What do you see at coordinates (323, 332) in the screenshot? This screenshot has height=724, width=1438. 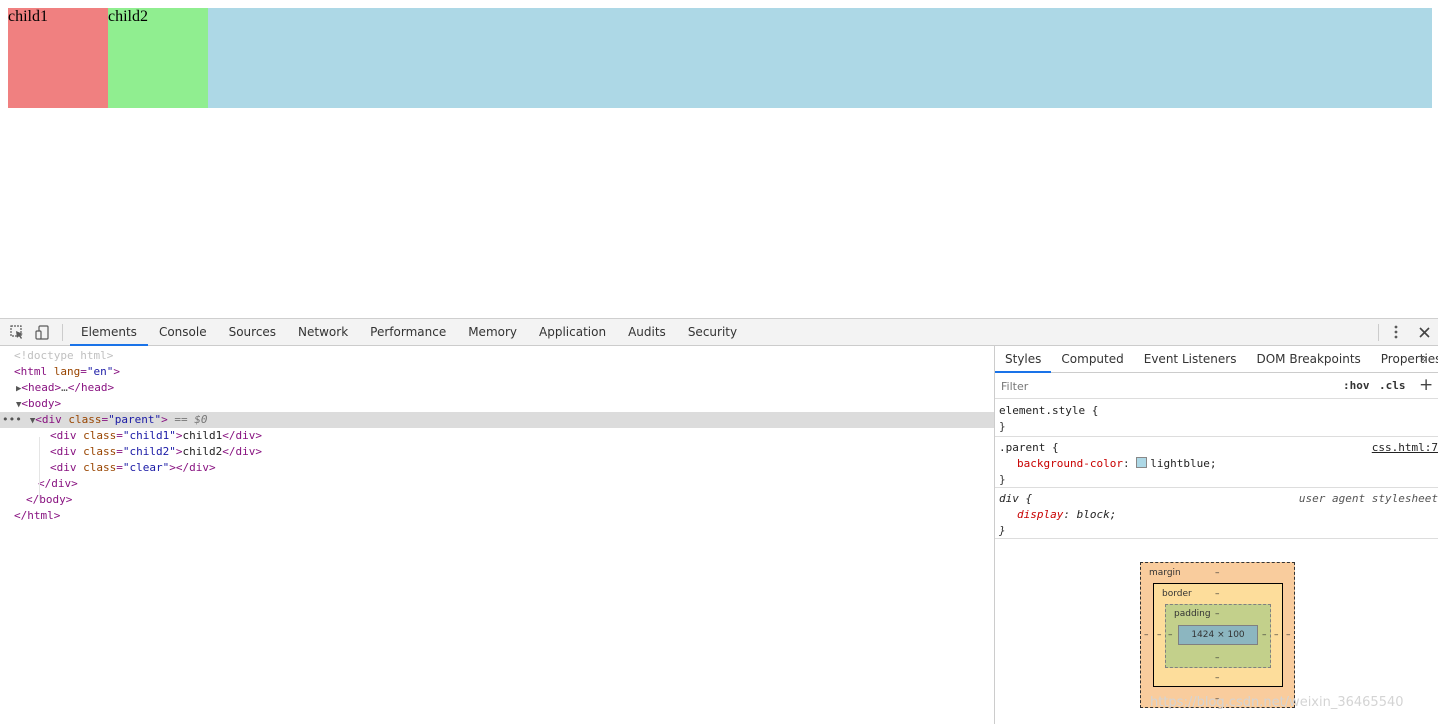 I see `tab-network: Network` at bounding box center [323, 332].